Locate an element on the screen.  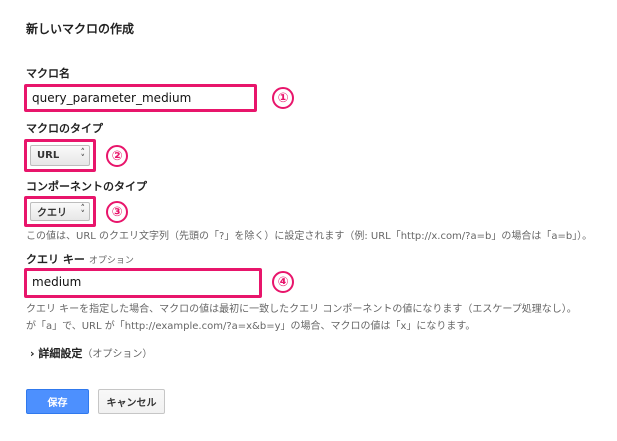
component-type-highlight: クエリ ˄ ˅ is located at coordinates (60, 211).